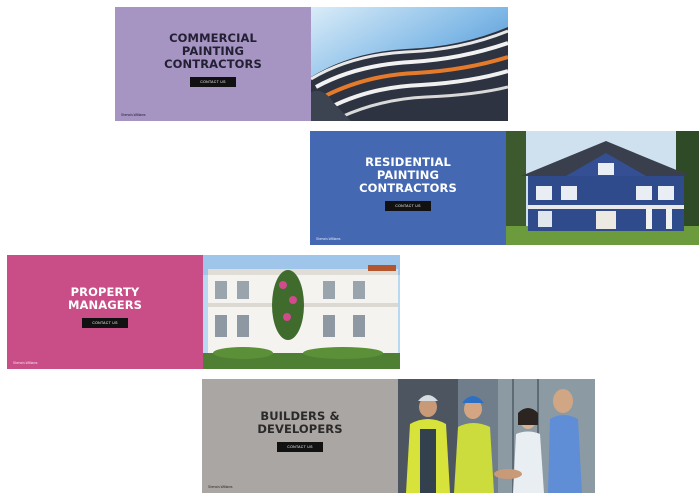 The height and width of the screenshot is (493, 699). I want to click on banner-title: COMMERCIAL PAINTING CONTRACTORS, so click(213, 50).